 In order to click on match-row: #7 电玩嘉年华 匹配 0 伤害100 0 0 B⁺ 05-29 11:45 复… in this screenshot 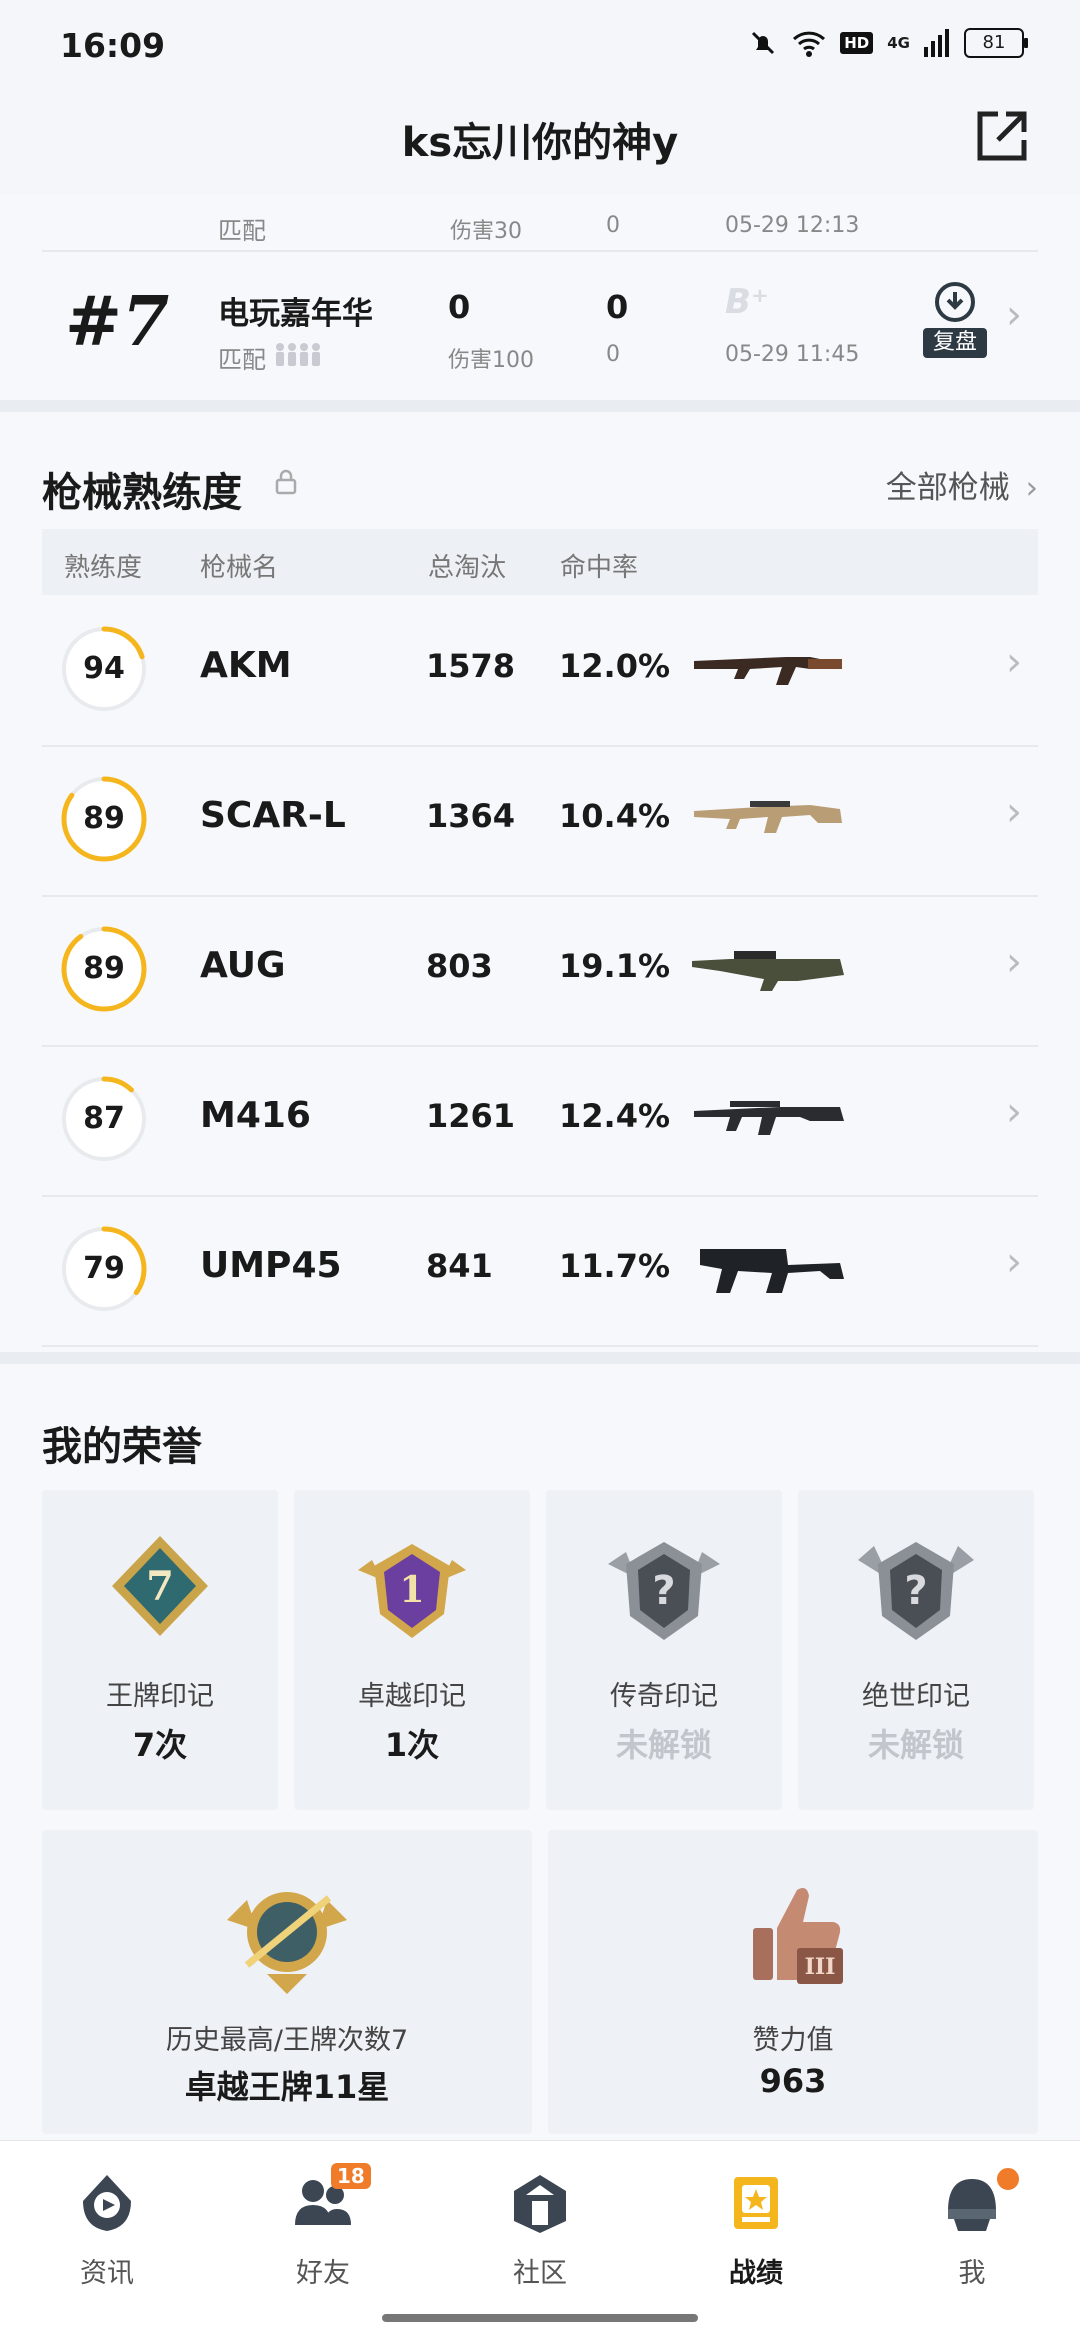, I will do `click(540, 326)`.